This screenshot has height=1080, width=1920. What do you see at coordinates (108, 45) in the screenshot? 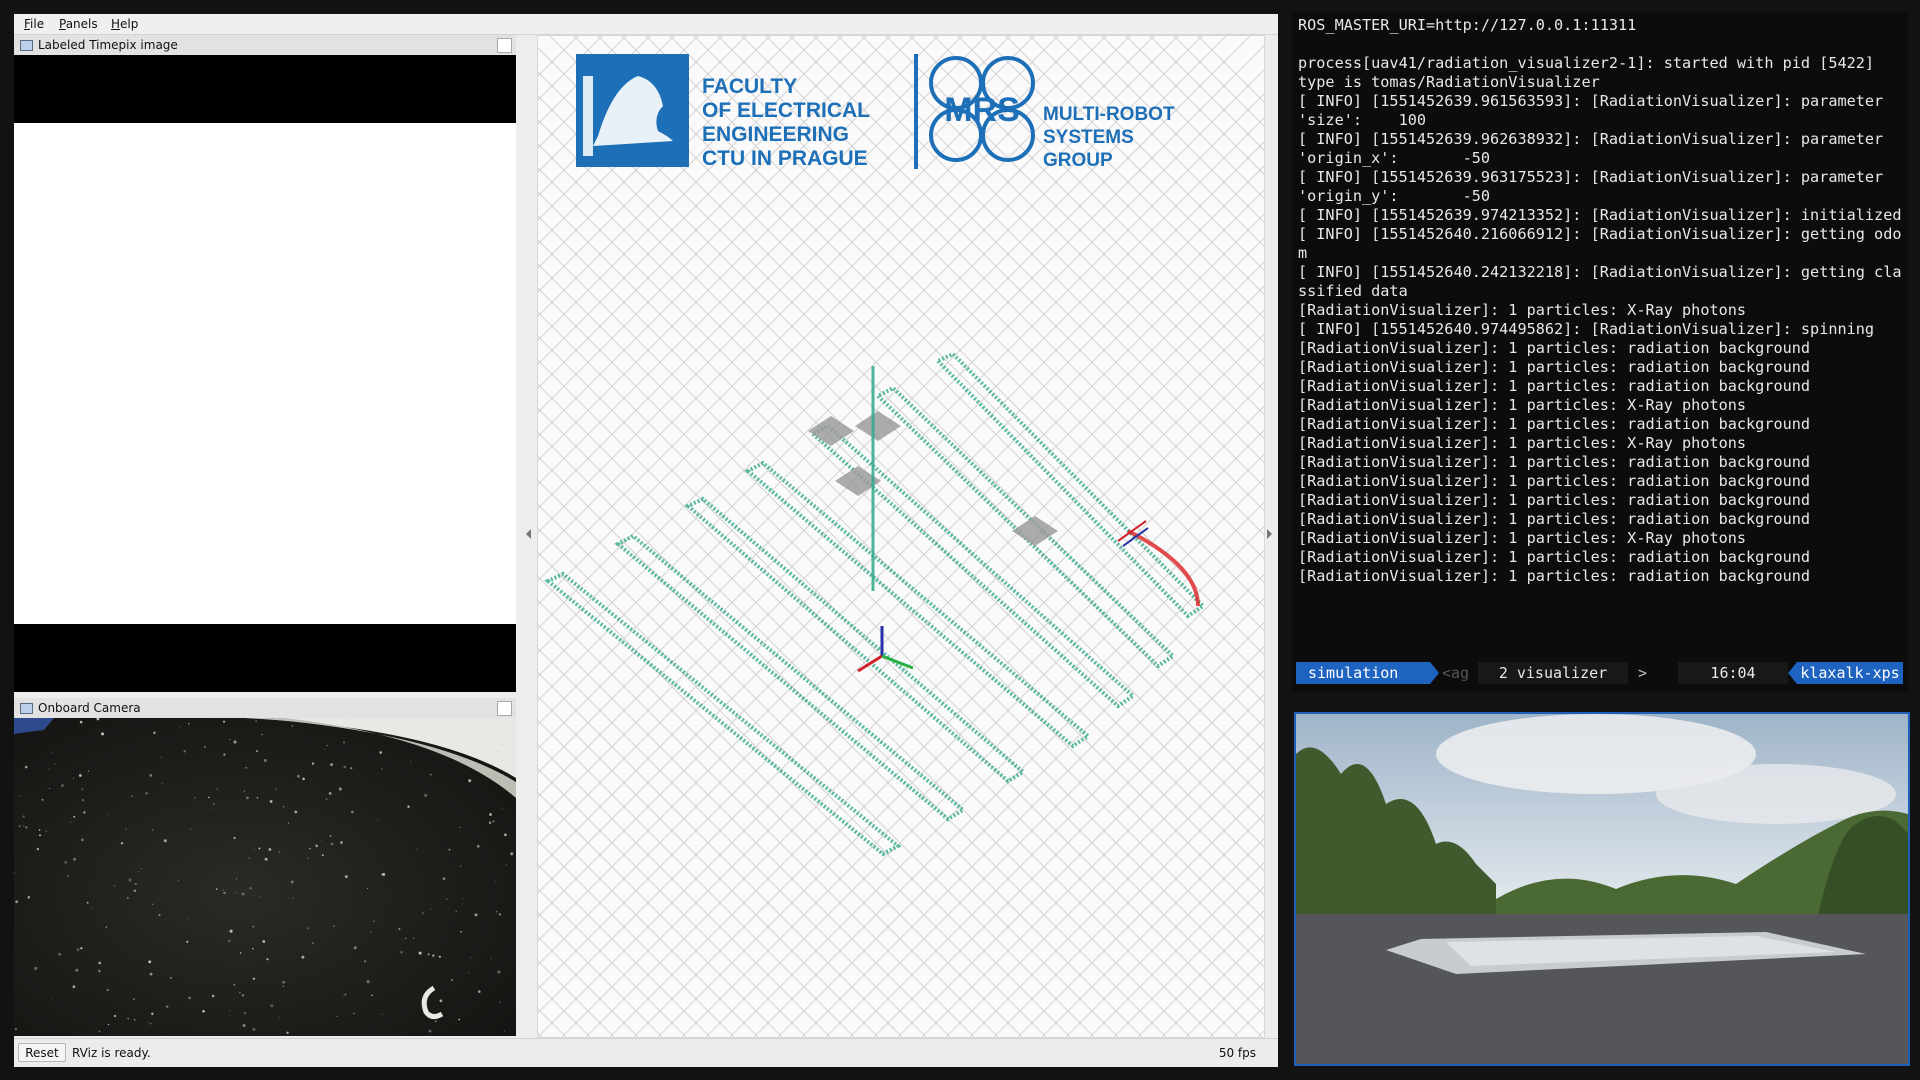
I see `timepix-panel-title: Labeled Timepix image` at bounding box center [108, 45].